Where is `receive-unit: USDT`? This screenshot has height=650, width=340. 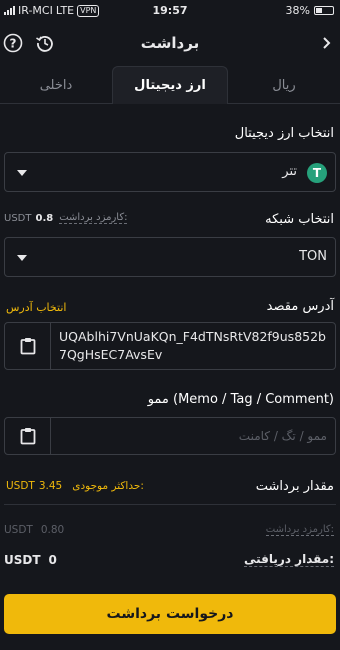
receive-unit: USDT is located at coordinates (22, 560).